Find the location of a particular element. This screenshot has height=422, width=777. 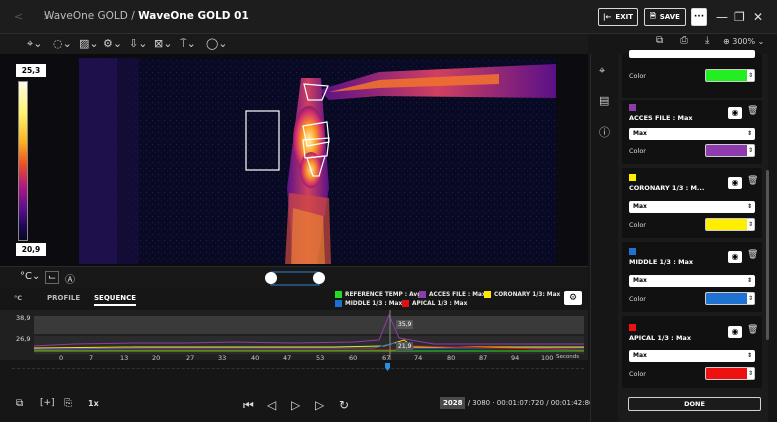

crop-tool-dropdown: ⊠⌄ is located at coordinates (163, 43).